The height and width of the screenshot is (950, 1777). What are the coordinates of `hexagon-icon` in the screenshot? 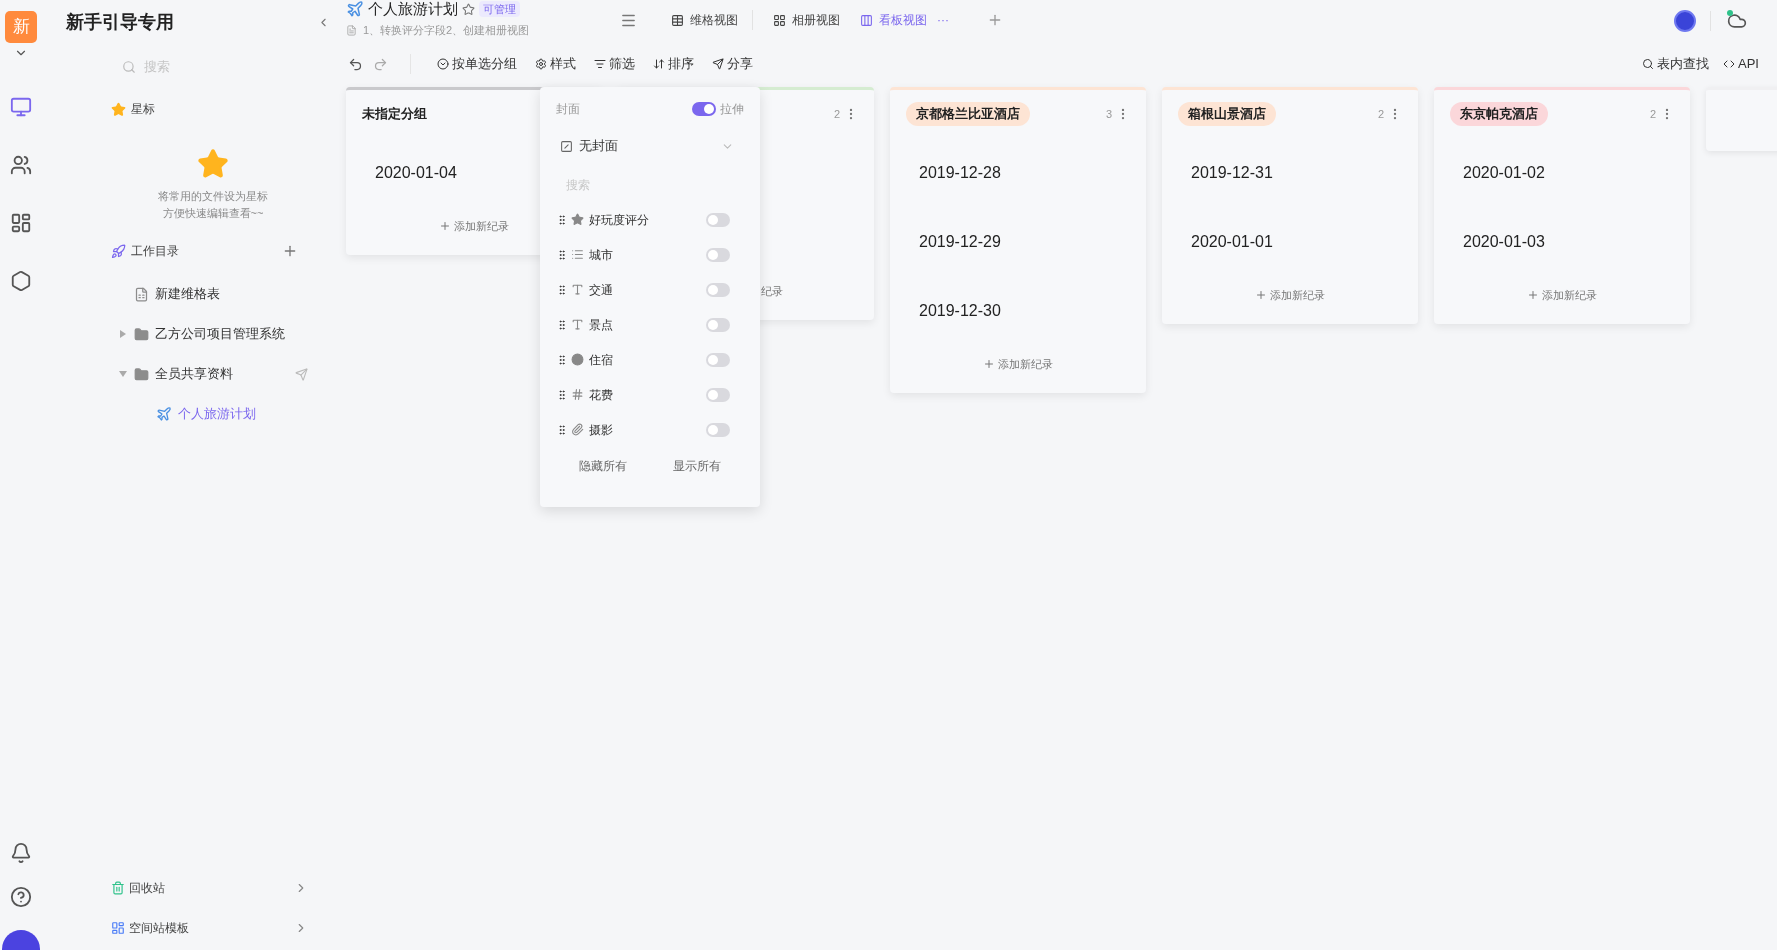 It's located at (21, 281).